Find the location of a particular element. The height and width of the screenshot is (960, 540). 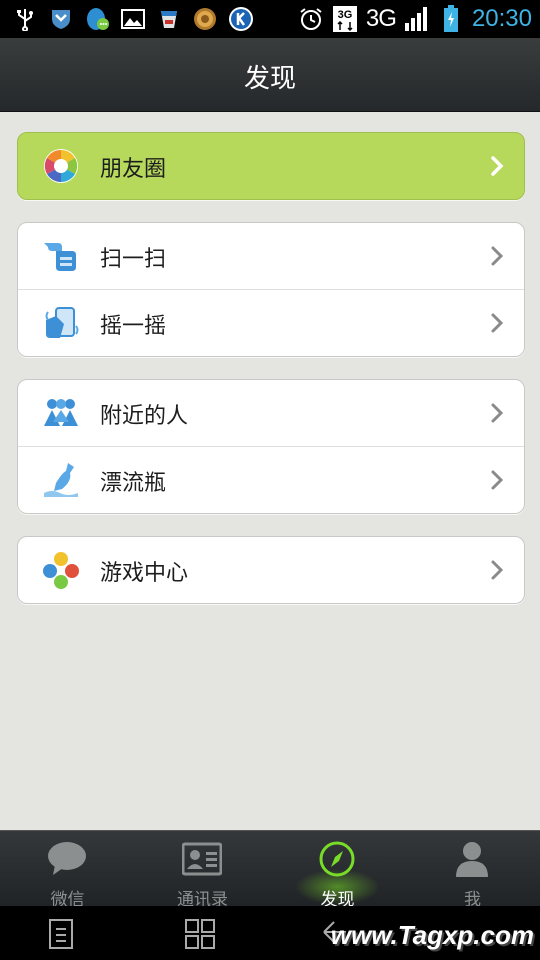

games-group: 游戏中心 is located at coordinates (271, 570).